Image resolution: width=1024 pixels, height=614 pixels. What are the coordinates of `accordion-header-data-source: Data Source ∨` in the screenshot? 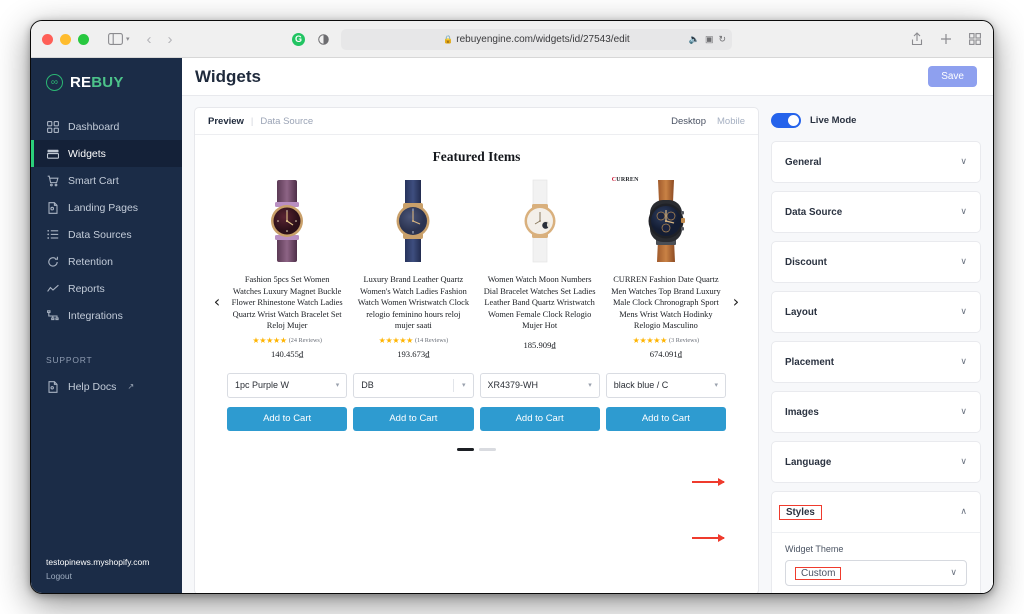 It's located at (876, 212).